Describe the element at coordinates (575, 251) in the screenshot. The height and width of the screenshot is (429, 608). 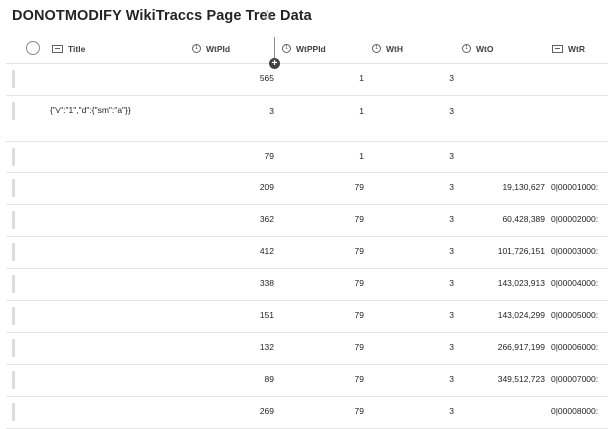
I see `cell-wtr: 0|00003000:` at that location.